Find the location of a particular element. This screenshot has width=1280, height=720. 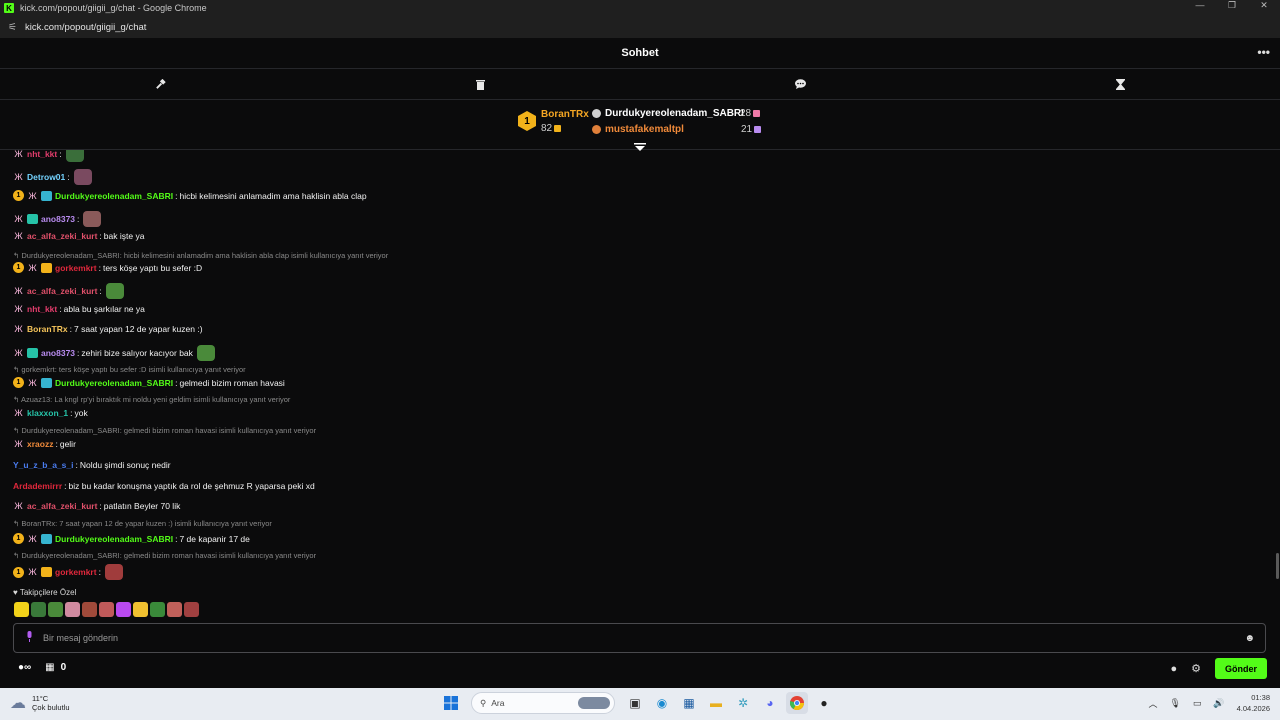

chat-message: Жano8373: is located at coordinates (57, 219).